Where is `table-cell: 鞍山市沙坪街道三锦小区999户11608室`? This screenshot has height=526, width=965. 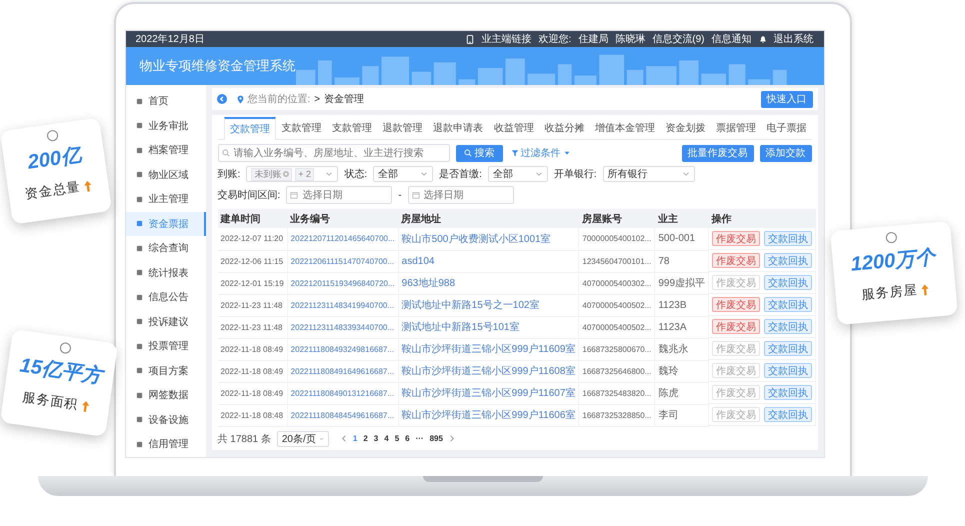
table-cell: 鞍山市沙坪街道三锦小区999户11608室 is located at coordinates (488, 371).